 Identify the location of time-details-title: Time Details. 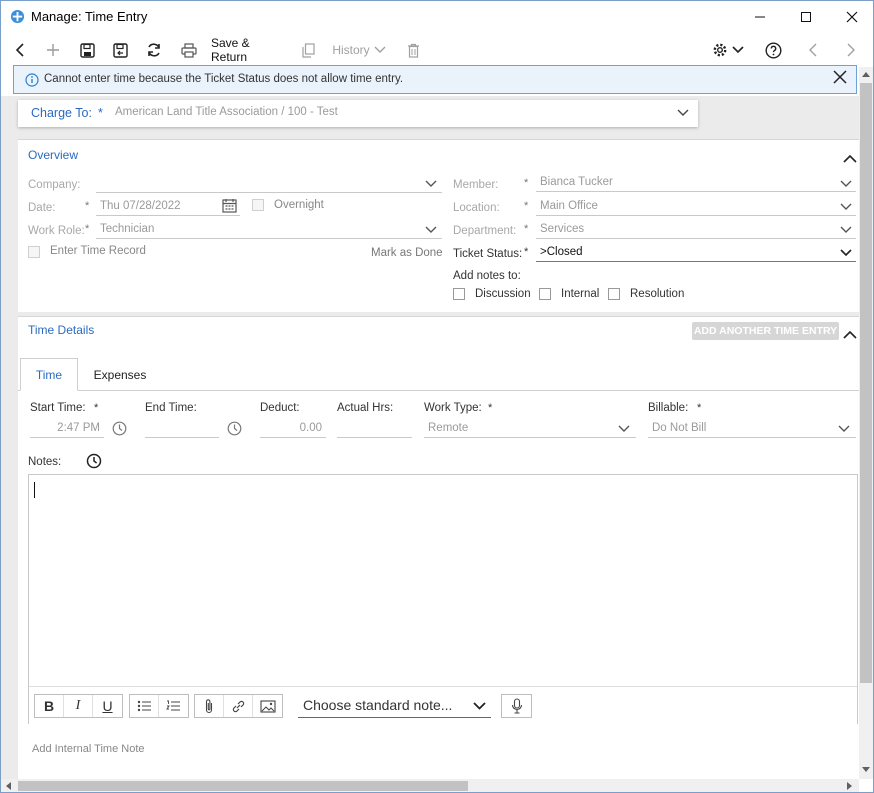
(61, 330).